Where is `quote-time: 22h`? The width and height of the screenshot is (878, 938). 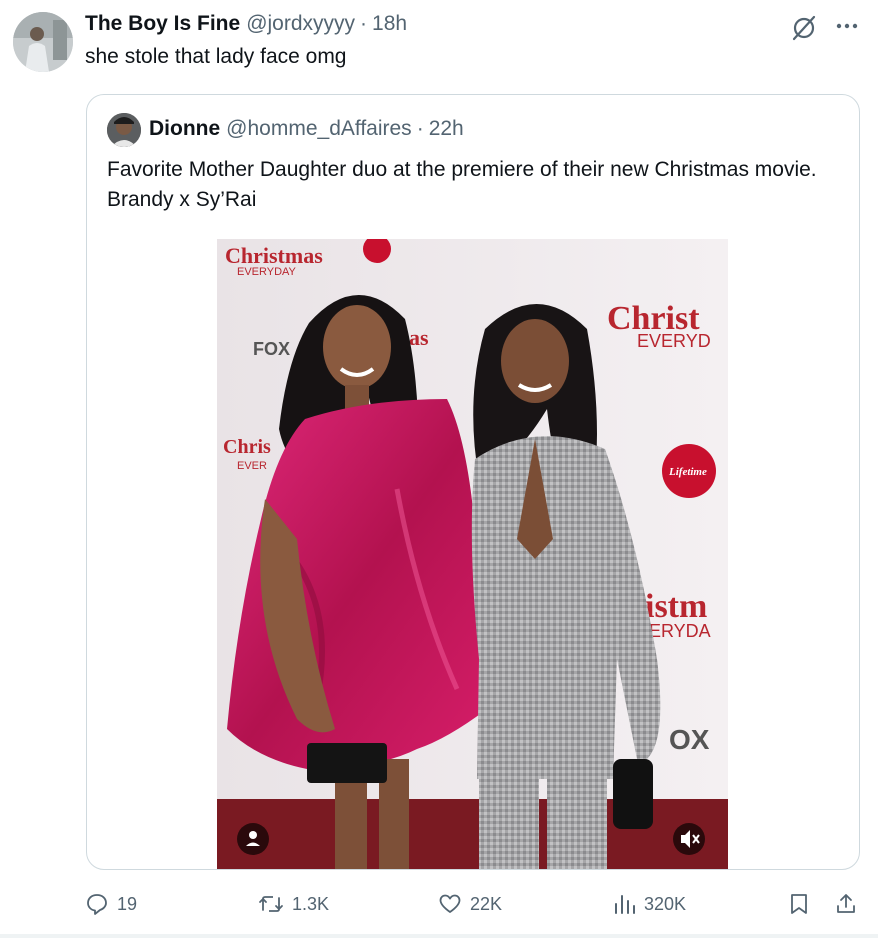 quote-time: 22h is located at coordinates (446, 129).